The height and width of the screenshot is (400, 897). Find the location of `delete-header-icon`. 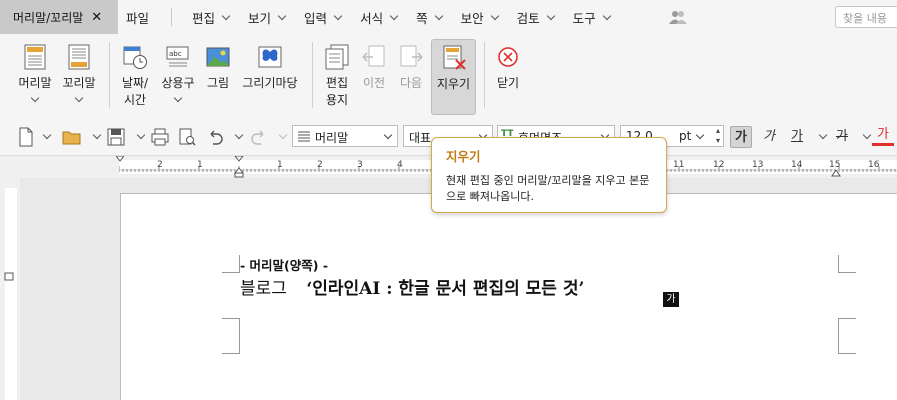

delete-header-icon is located at coordinates (454, 57).